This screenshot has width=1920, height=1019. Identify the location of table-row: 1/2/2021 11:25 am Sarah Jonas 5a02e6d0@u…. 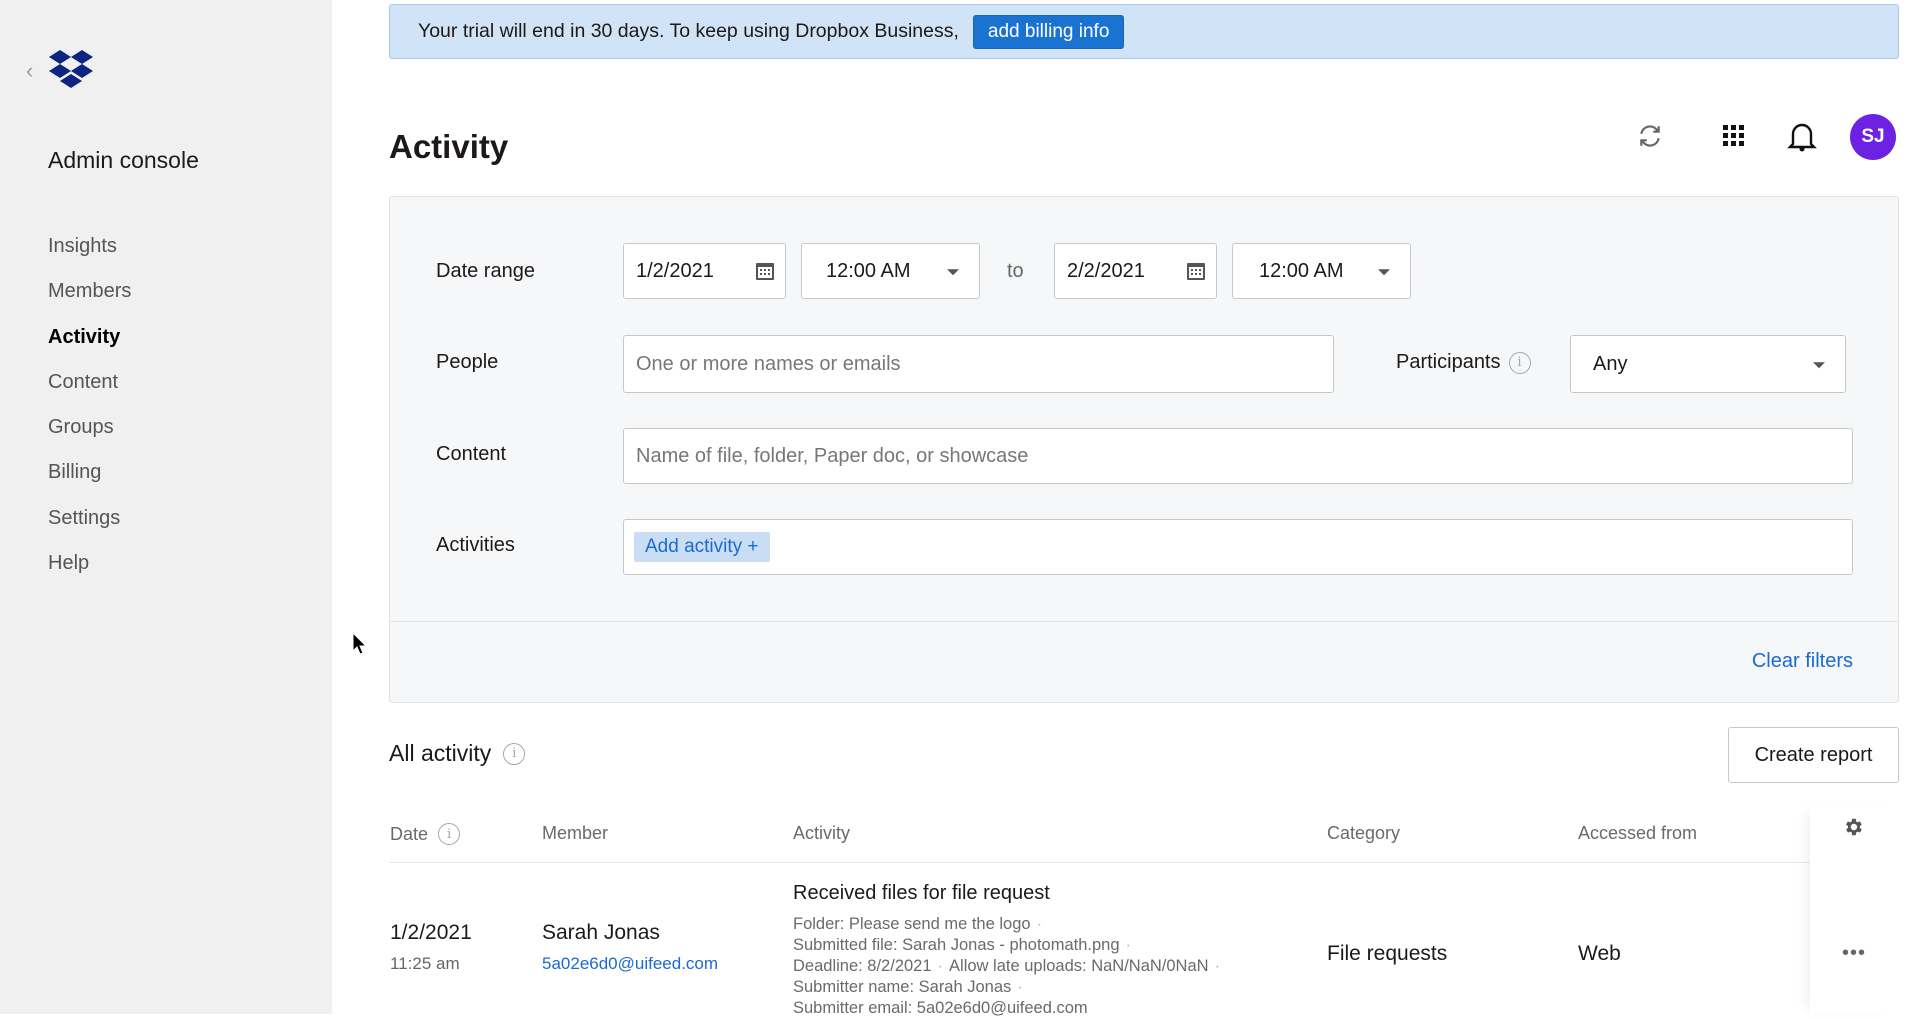
(1099, 940).